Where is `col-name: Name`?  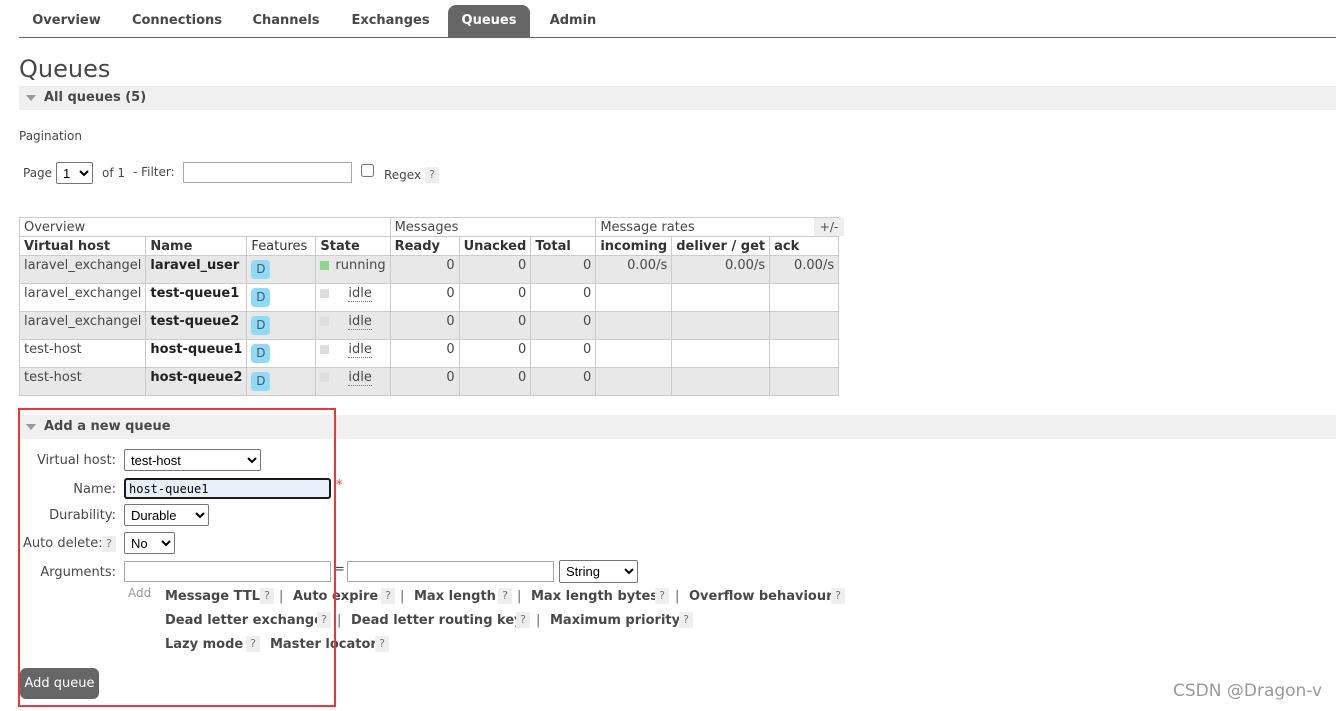 col-name: Name is located at coordinates (196, 246).